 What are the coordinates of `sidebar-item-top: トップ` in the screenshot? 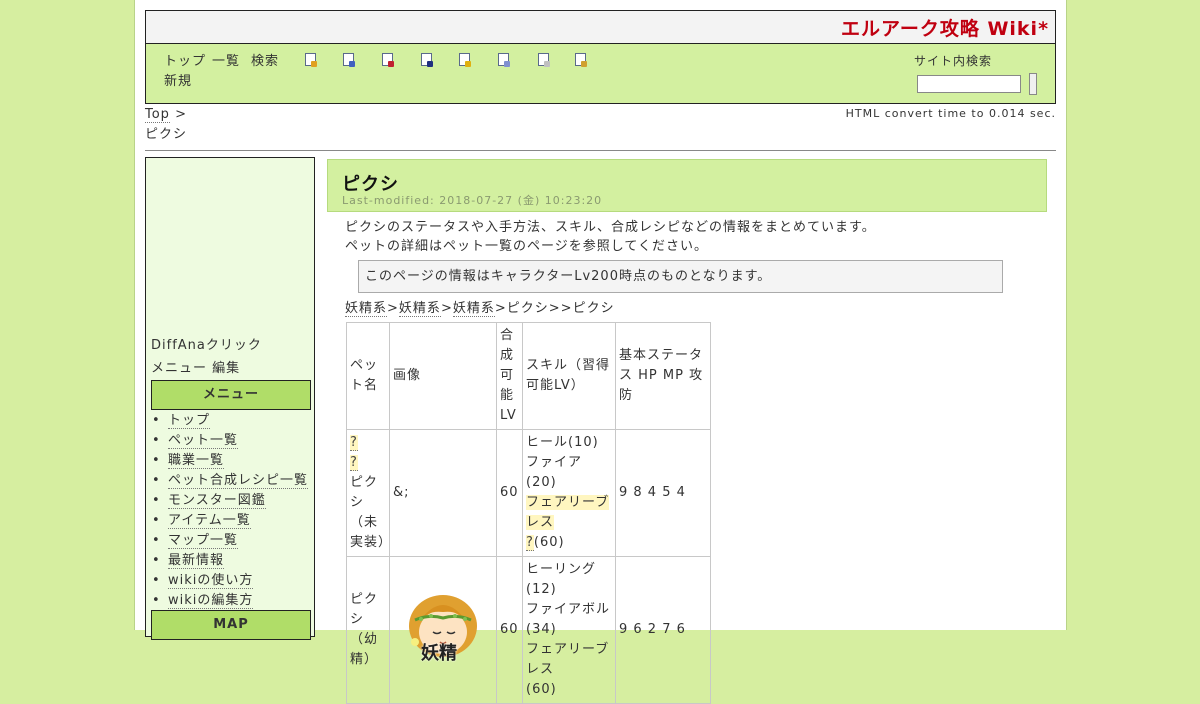 It's located at (229, 421).